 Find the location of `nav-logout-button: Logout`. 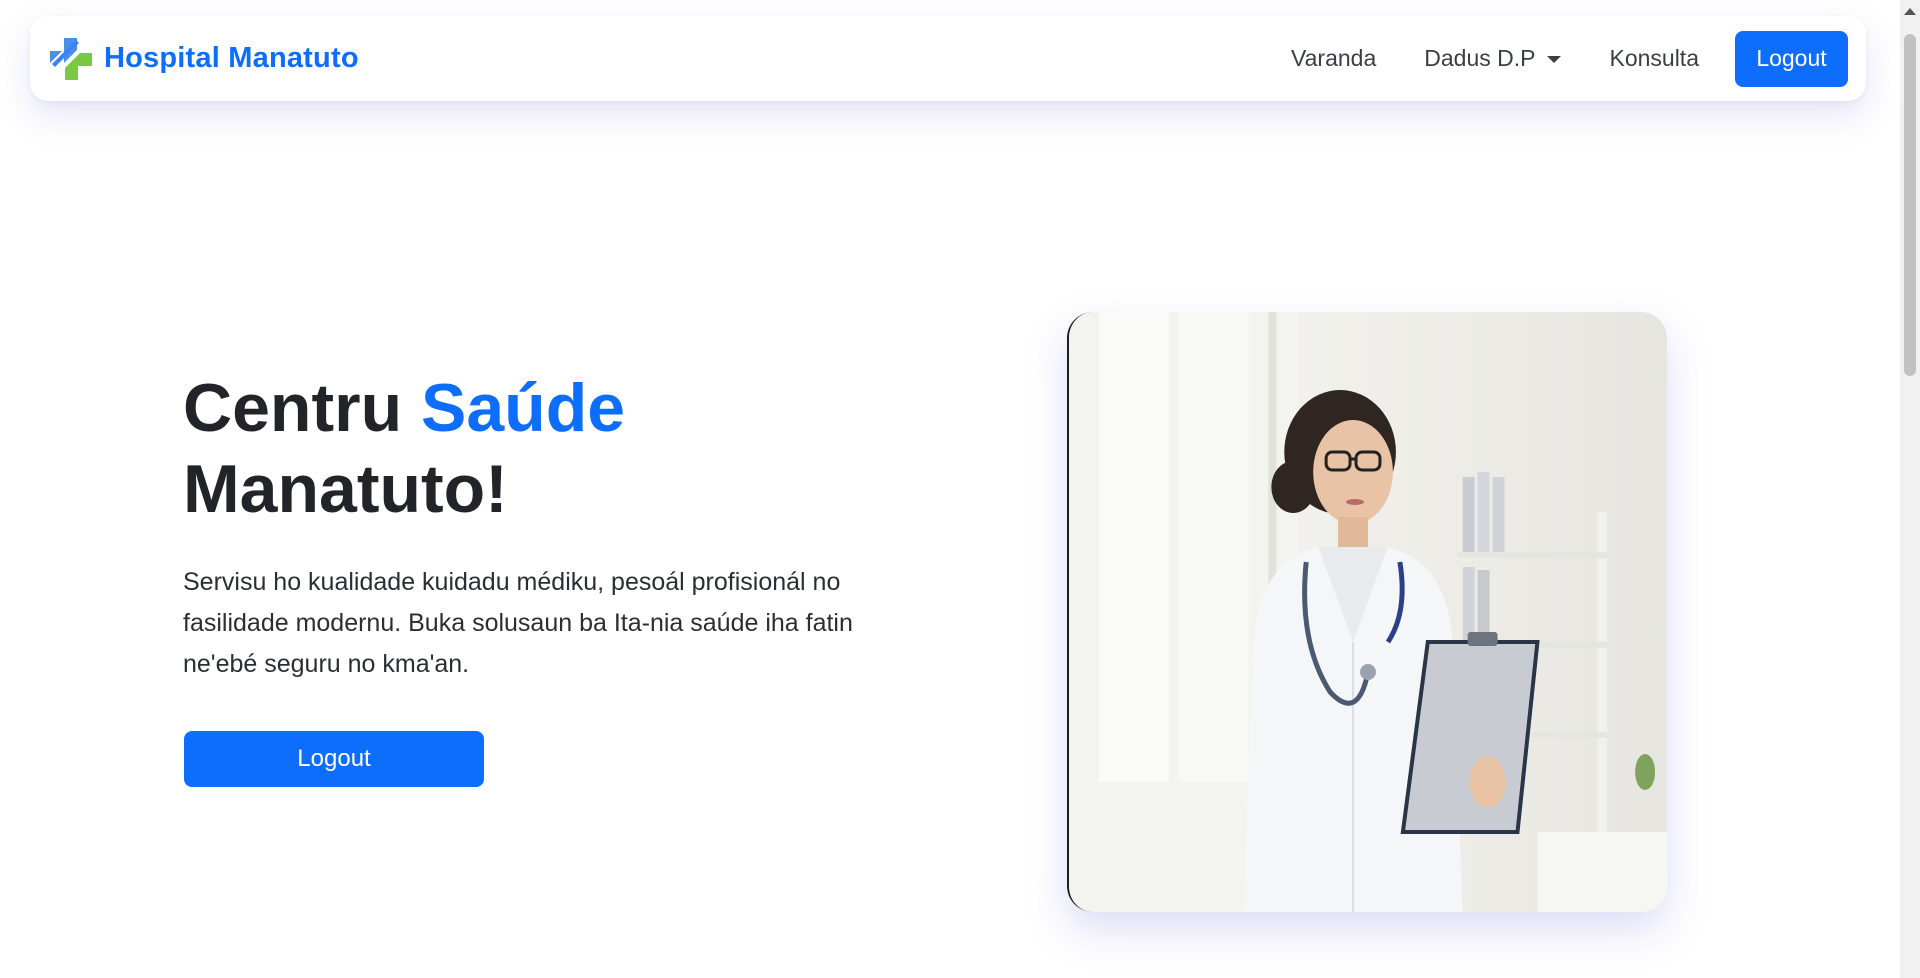

nav-logout-button: Logout is located at coordinates (1791, 58).